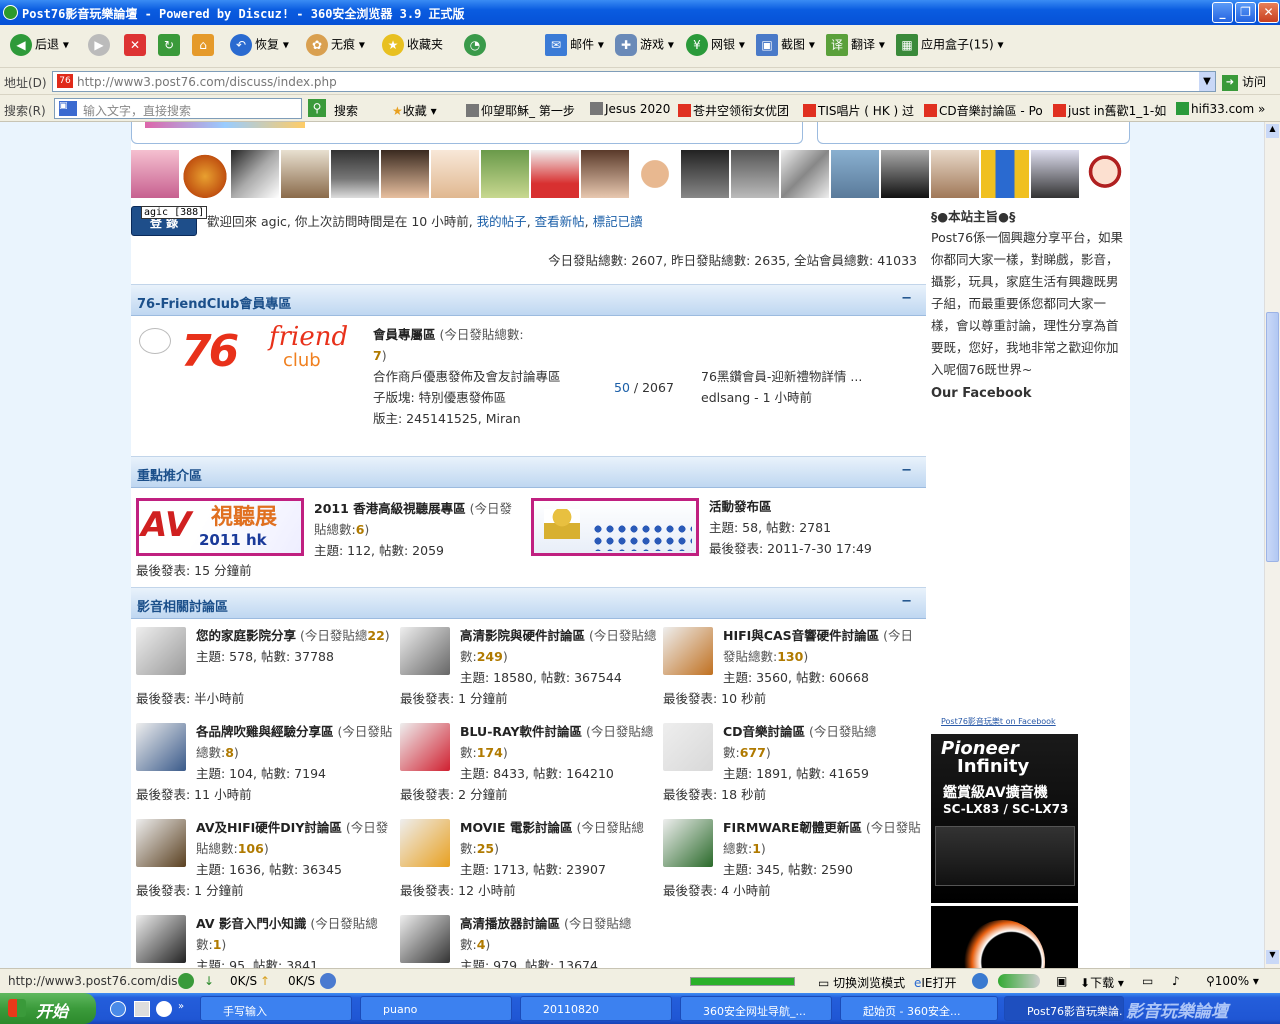 The width and height of the screenshot is (1280, 1024). I want to click on search-button: 搜索, so click(346, 110).